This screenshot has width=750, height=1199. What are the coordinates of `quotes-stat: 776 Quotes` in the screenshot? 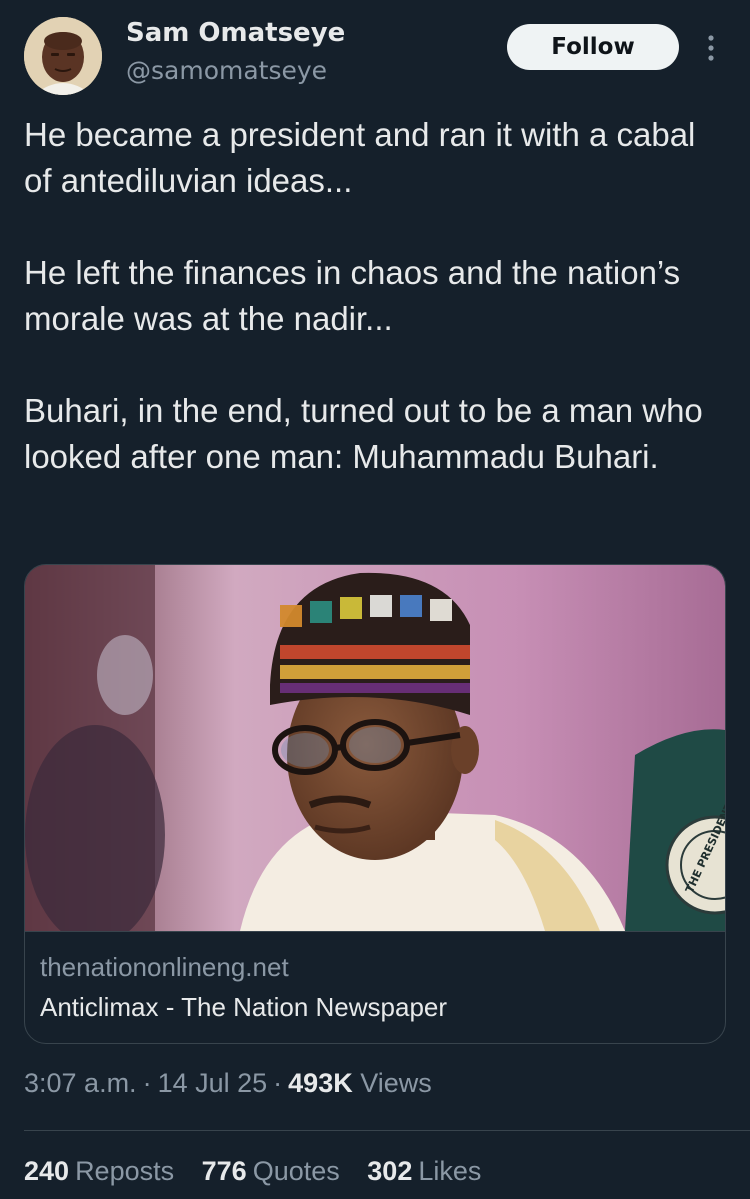 It's located at (271, 1171).